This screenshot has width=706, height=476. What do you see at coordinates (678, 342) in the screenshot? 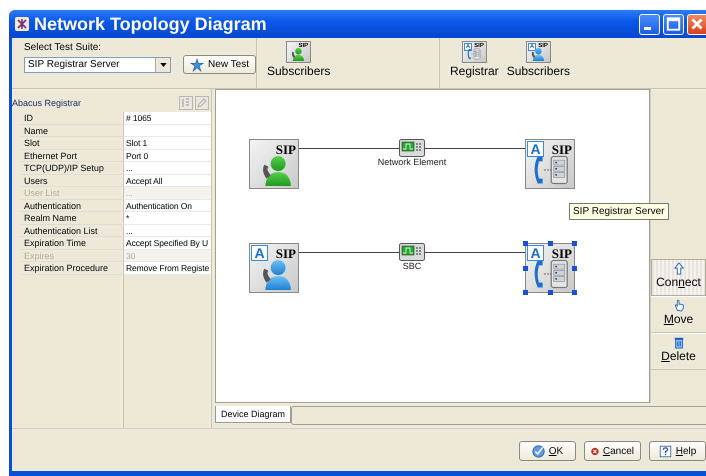
I see `trash-icon` at bounding box center [678, 342].